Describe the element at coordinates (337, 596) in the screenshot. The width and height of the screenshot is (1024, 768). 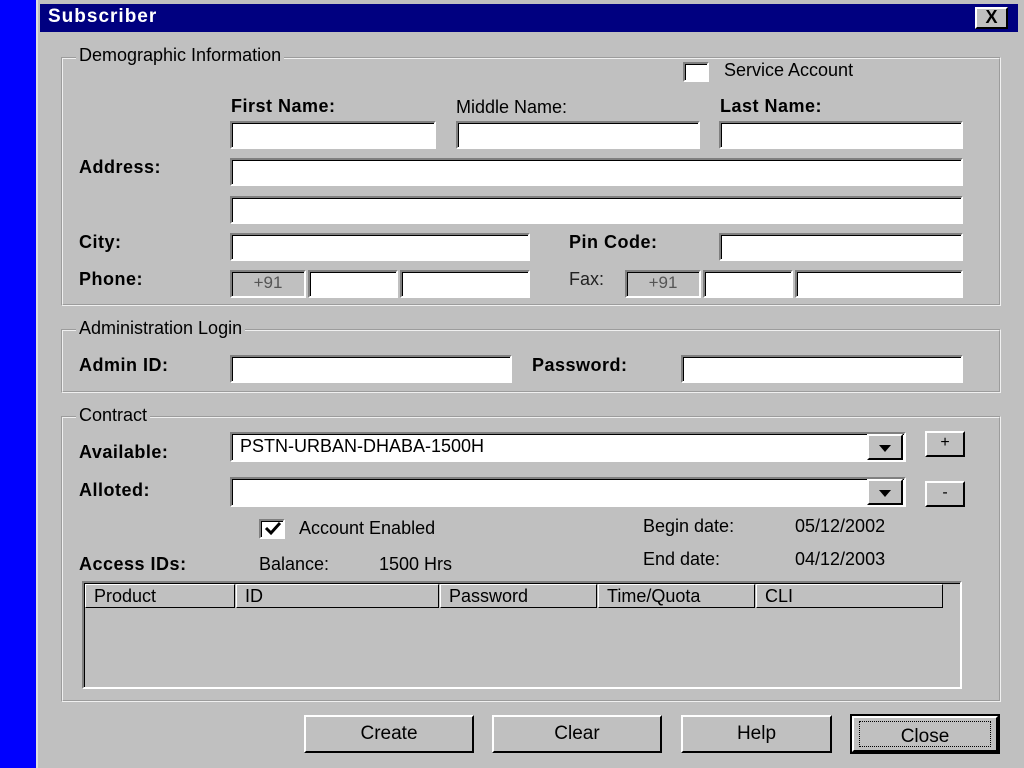
I see `column-header-id: ID` at that location.